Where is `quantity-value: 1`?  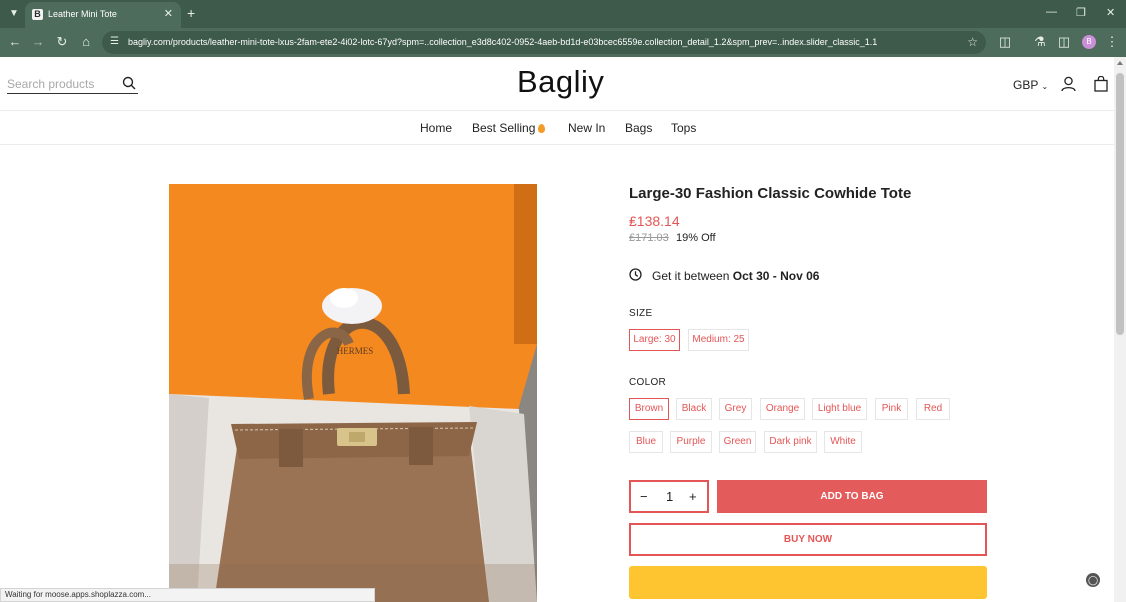
quantity-value: 1 is located at coordinates (669, 496).